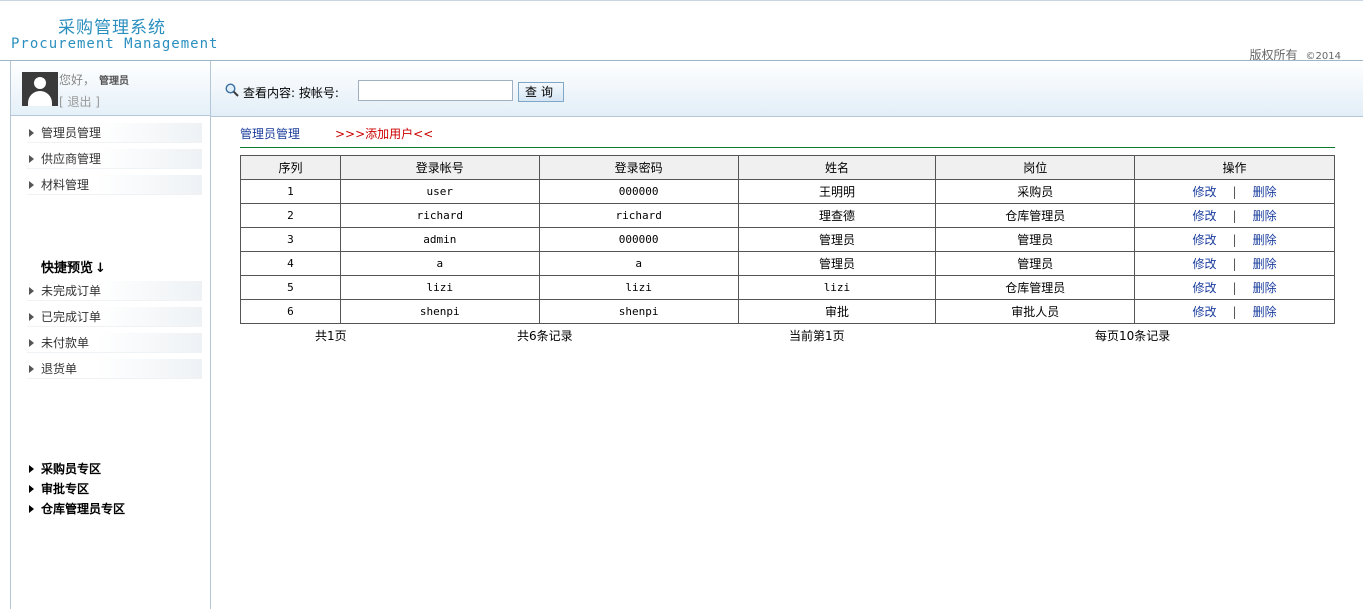 This screenshot has width=1363, height=609. I want to click on magnifier-icon, so click(232, 90).